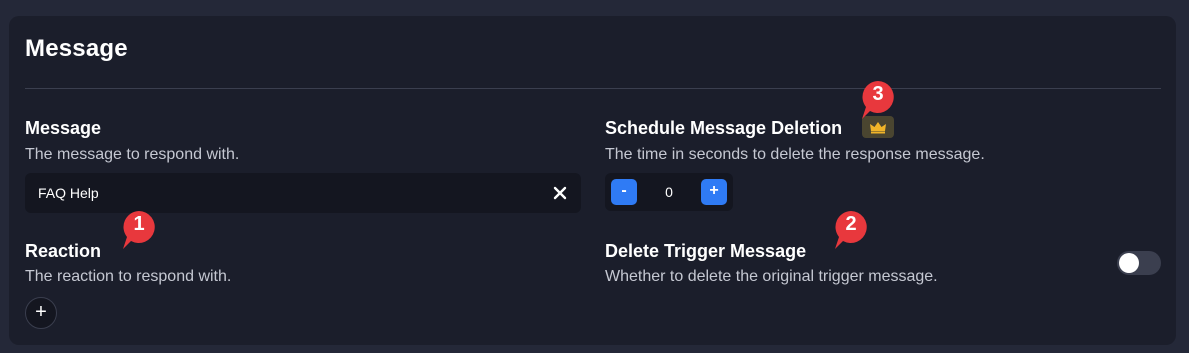 Image resolution: width=1189 pixels, height=353 pixels. What do you see at coordinates (724, 128) in the screenshot?
I see `schedule-deletion-label: Schedule Message Deletion` at bounding box center [724, 128].